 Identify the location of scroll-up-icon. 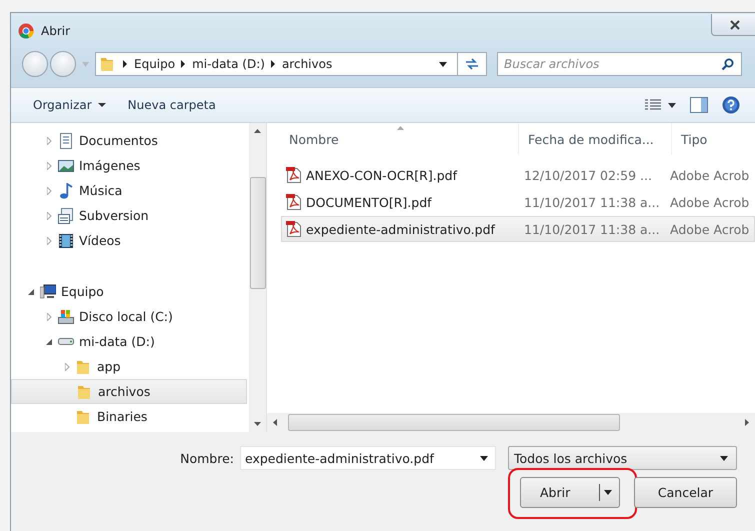
(257, 131).